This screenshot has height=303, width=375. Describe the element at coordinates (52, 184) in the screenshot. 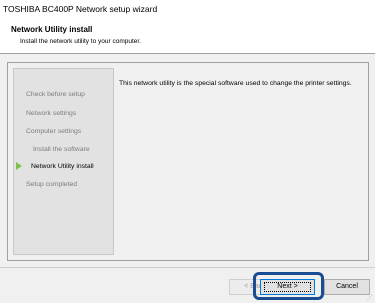

I see `step-setup-completed: Setup completed` at that location.